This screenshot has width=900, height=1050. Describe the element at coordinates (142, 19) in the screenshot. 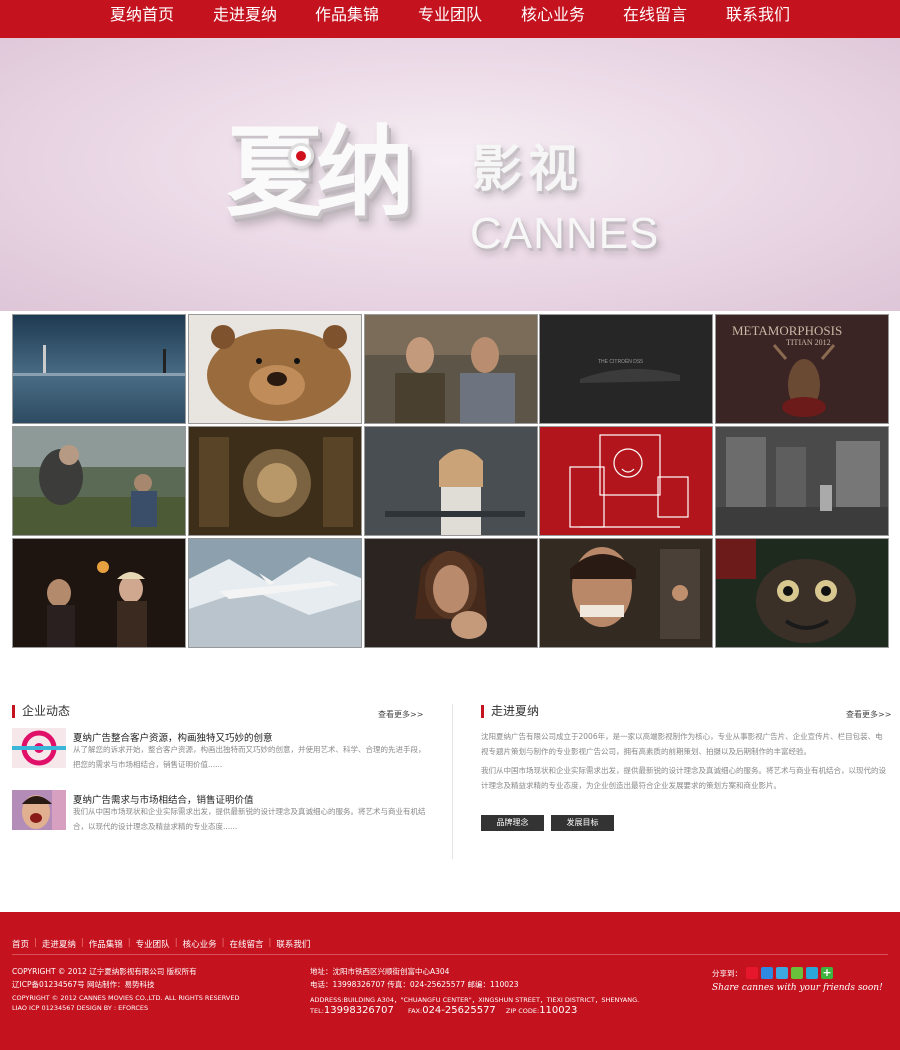

I see `nav-home: 夏纳首页` at that location.